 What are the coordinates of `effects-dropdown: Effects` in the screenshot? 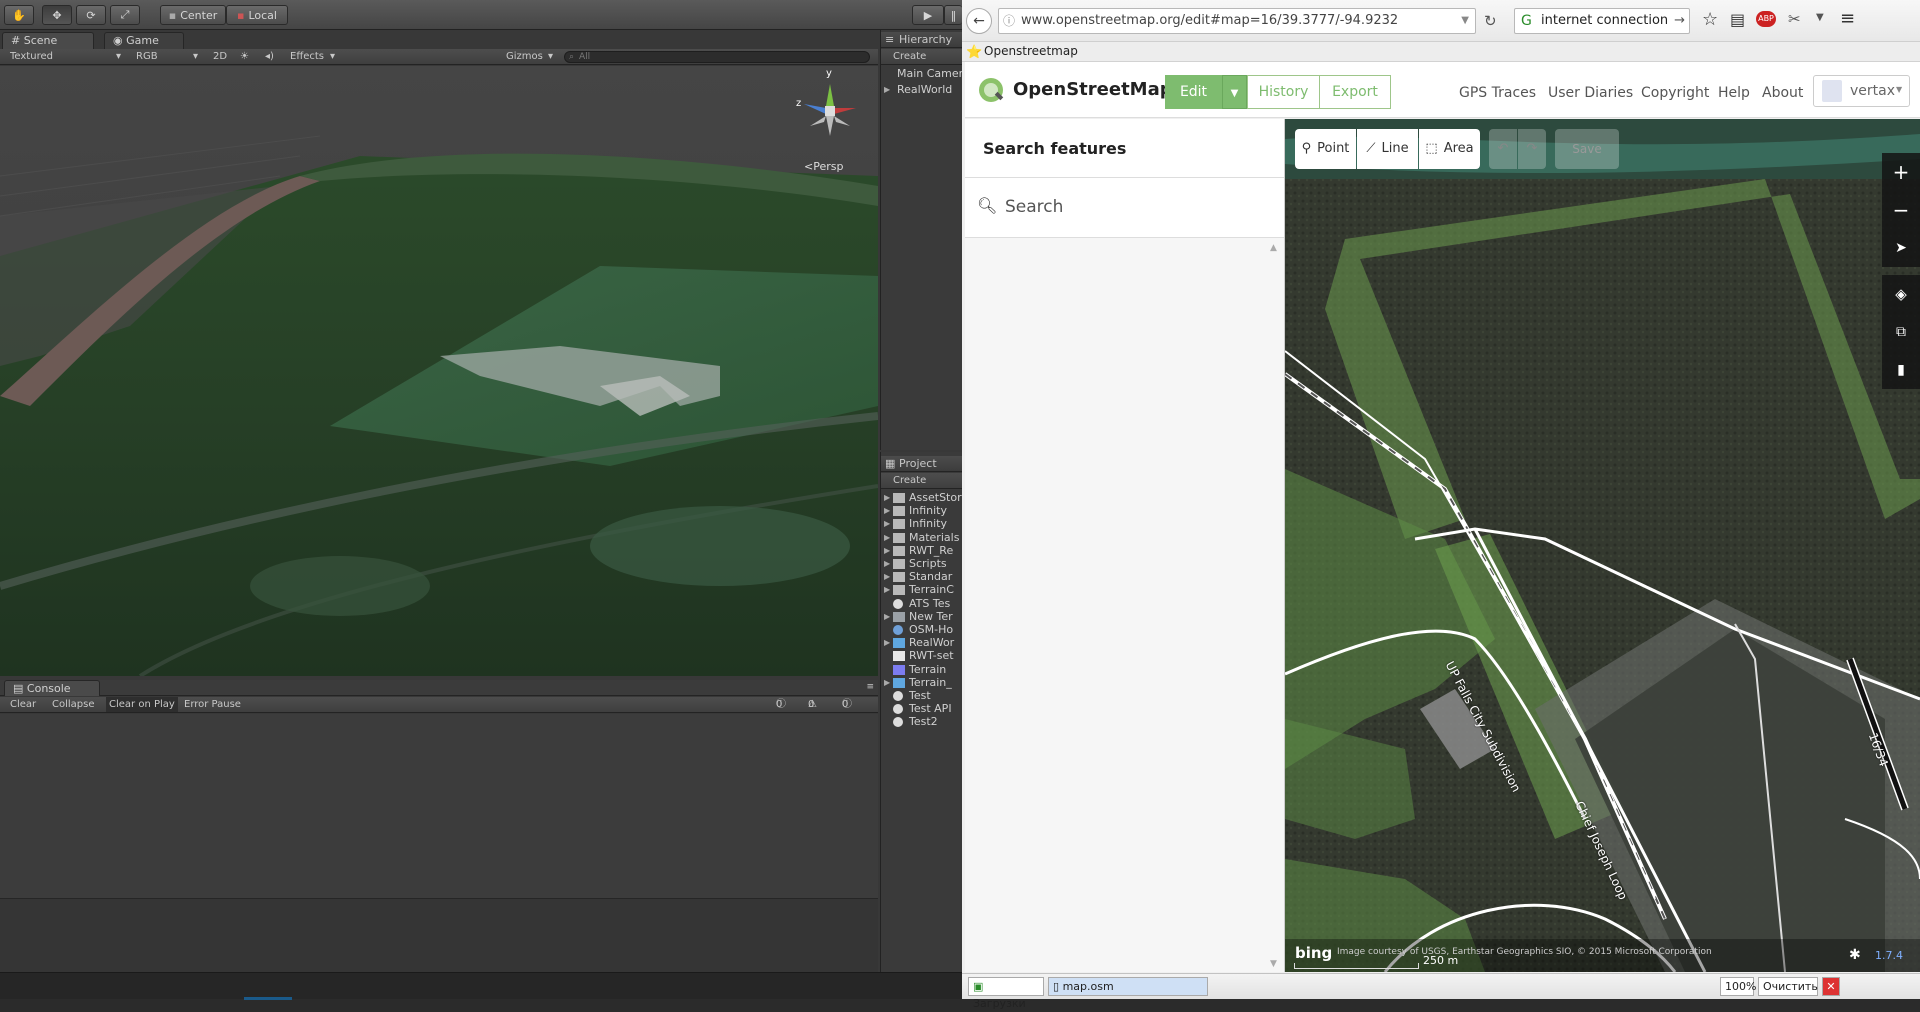 It's located at (307, 56).